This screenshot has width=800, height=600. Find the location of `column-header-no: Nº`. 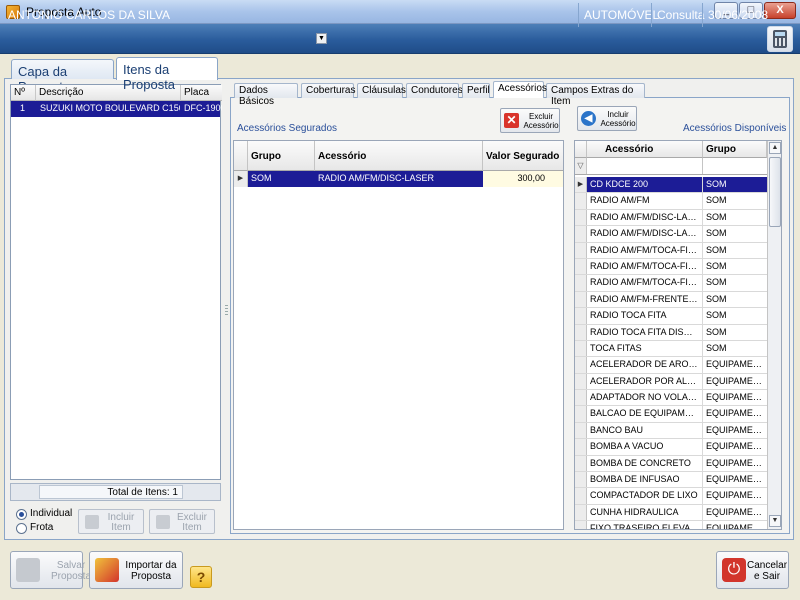

column-header-no: Nº is located at coordinates (23, 93).